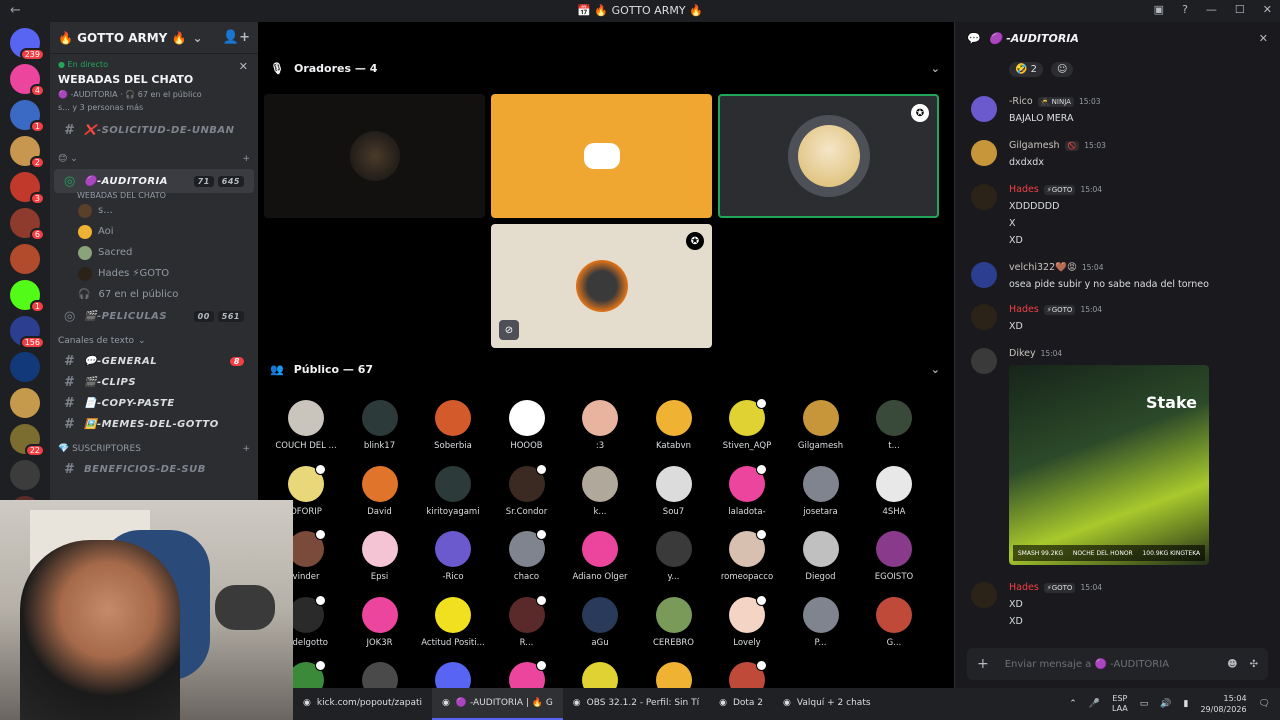 This screenshot has height=720, width=1280. Describe the element at coordinates (747, 490) in the screenshot. I see `audience-member: laladota-` at that location.